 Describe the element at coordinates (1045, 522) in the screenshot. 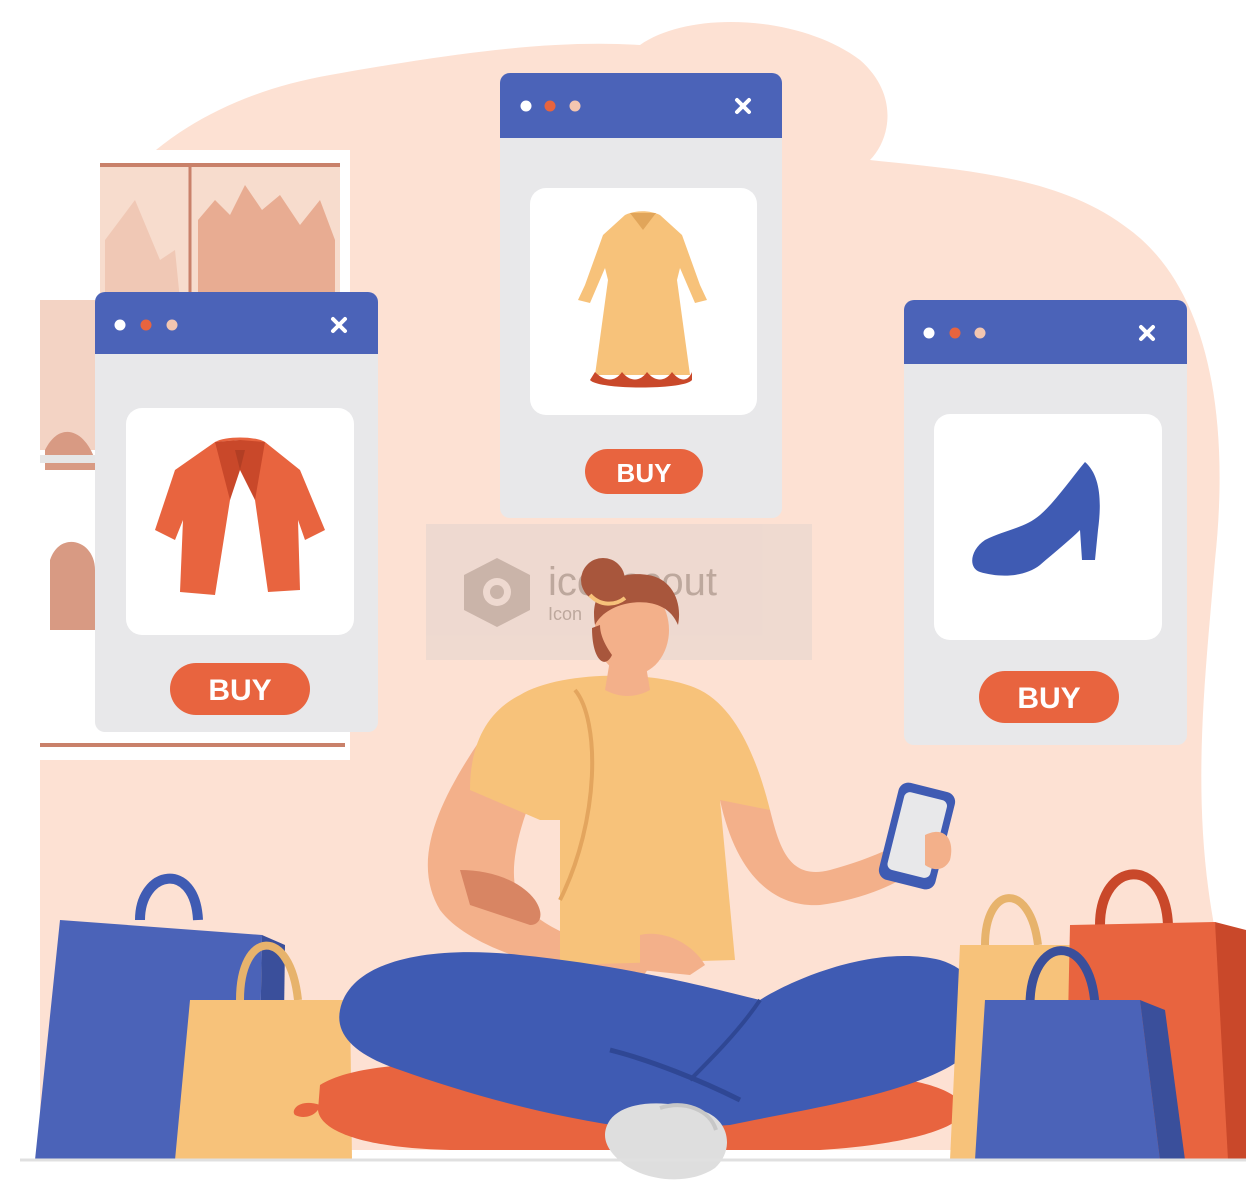

I see `product-window-heel: BUY` at that location.